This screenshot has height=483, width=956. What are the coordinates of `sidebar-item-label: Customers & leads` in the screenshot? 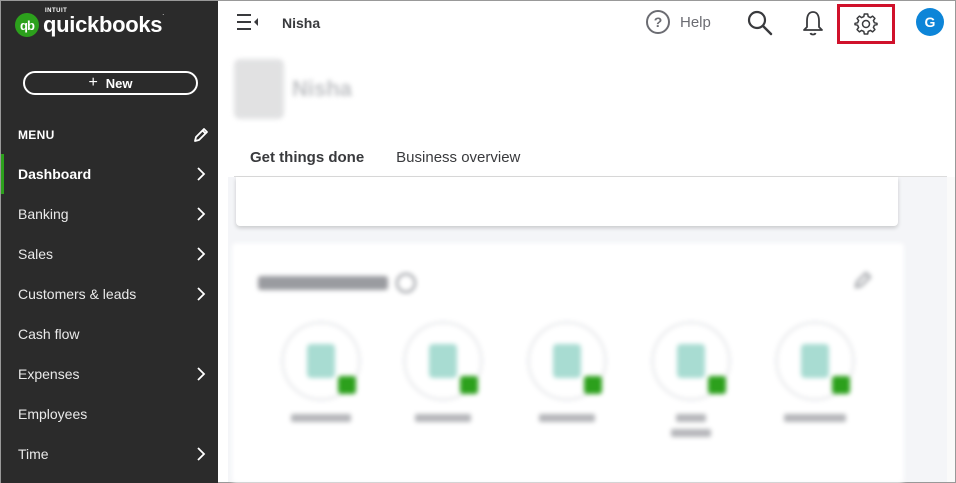 It's located at (77, 294).